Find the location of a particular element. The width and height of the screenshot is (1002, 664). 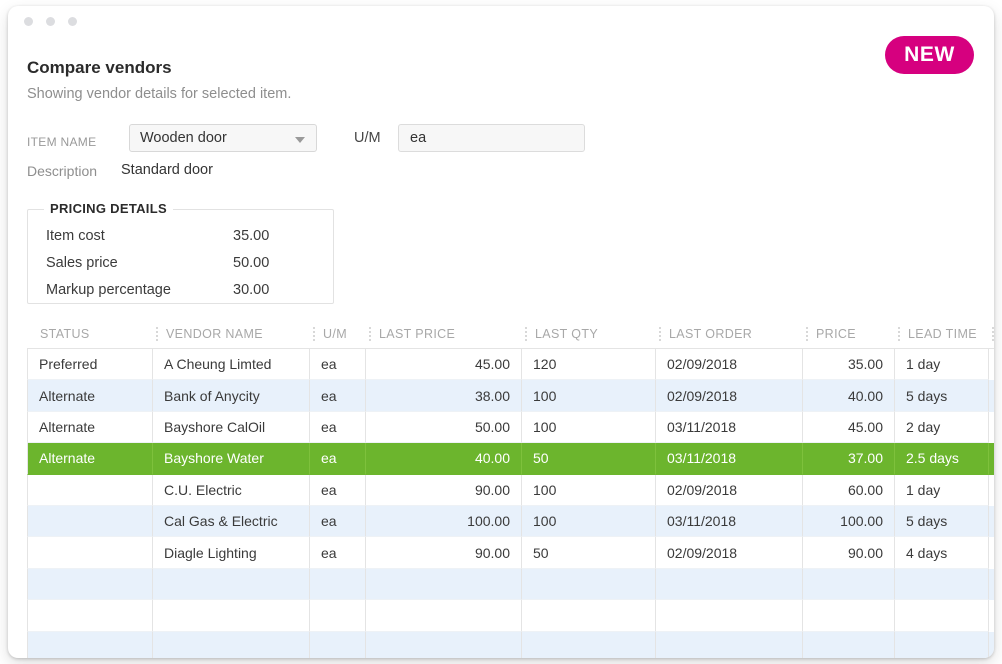

cell-vendor-name: Bank of Anycity is located at coordinates (231, 396).